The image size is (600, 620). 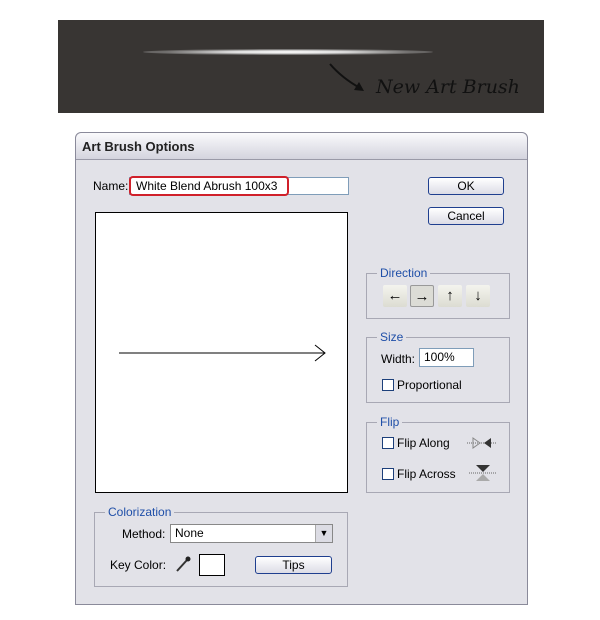 I want to click on name-value-highlight: White Blend Abrush 100x3, so click(x=209, y=186).